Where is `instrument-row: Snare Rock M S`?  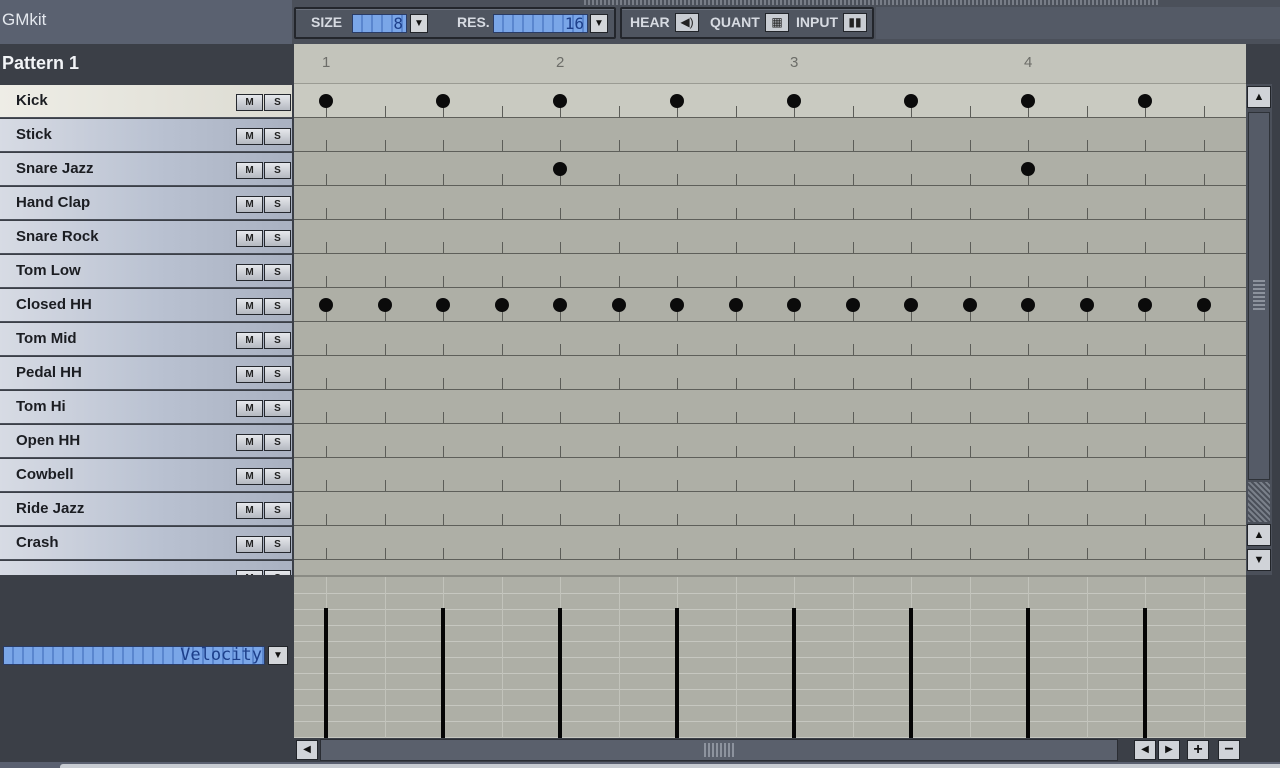
instrument-row: Snare Rock M S is located at coordinates (146, 237).